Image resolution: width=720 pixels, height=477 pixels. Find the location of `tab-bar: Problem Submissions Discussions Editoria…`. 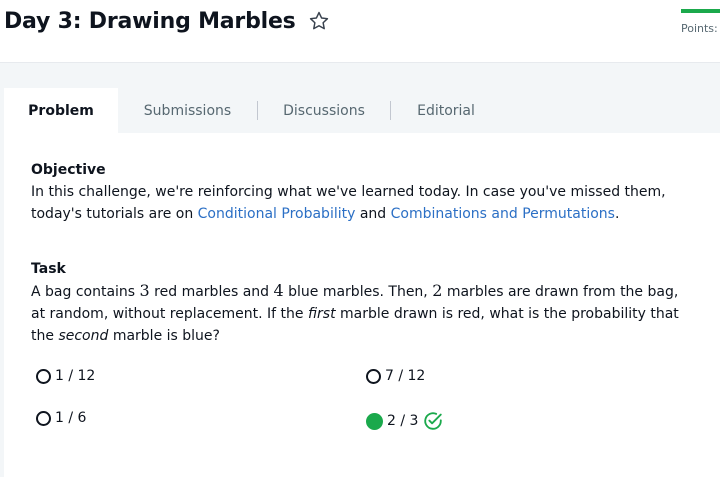

tab-bar: Problem Submissions Discussions Editoria… is located at coordinates (362, 110).